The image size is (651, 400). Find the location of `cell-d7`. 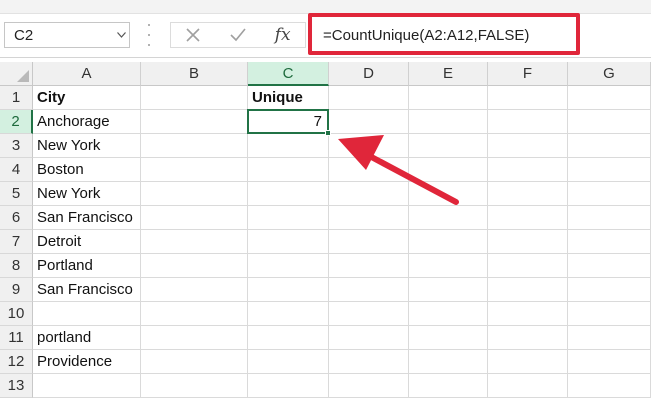

cell-d7 is located at coordinates (369, 242).